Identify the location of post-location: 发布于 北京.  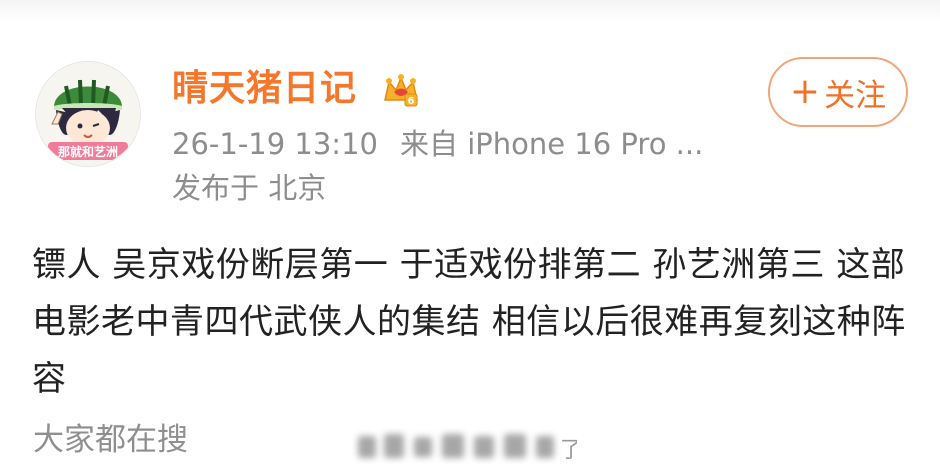
(249, 188).